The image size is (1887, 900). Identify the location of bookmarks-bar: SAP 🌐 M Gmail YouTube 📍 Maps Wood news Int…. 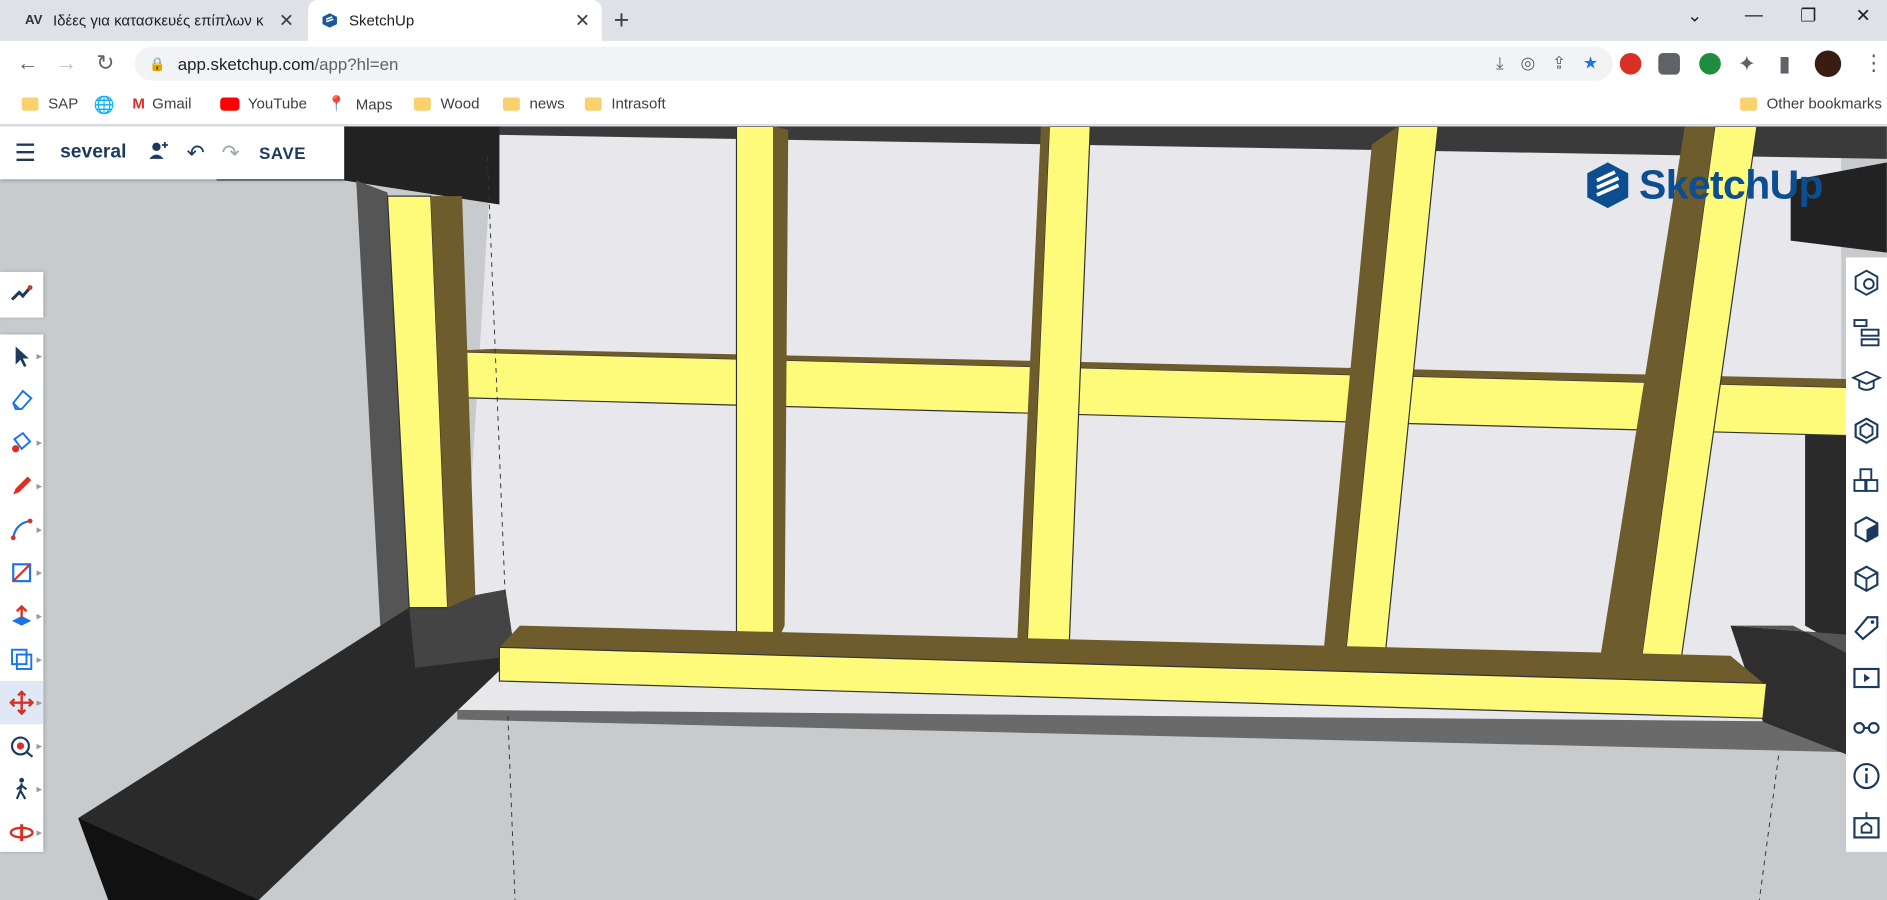
(943, 106).